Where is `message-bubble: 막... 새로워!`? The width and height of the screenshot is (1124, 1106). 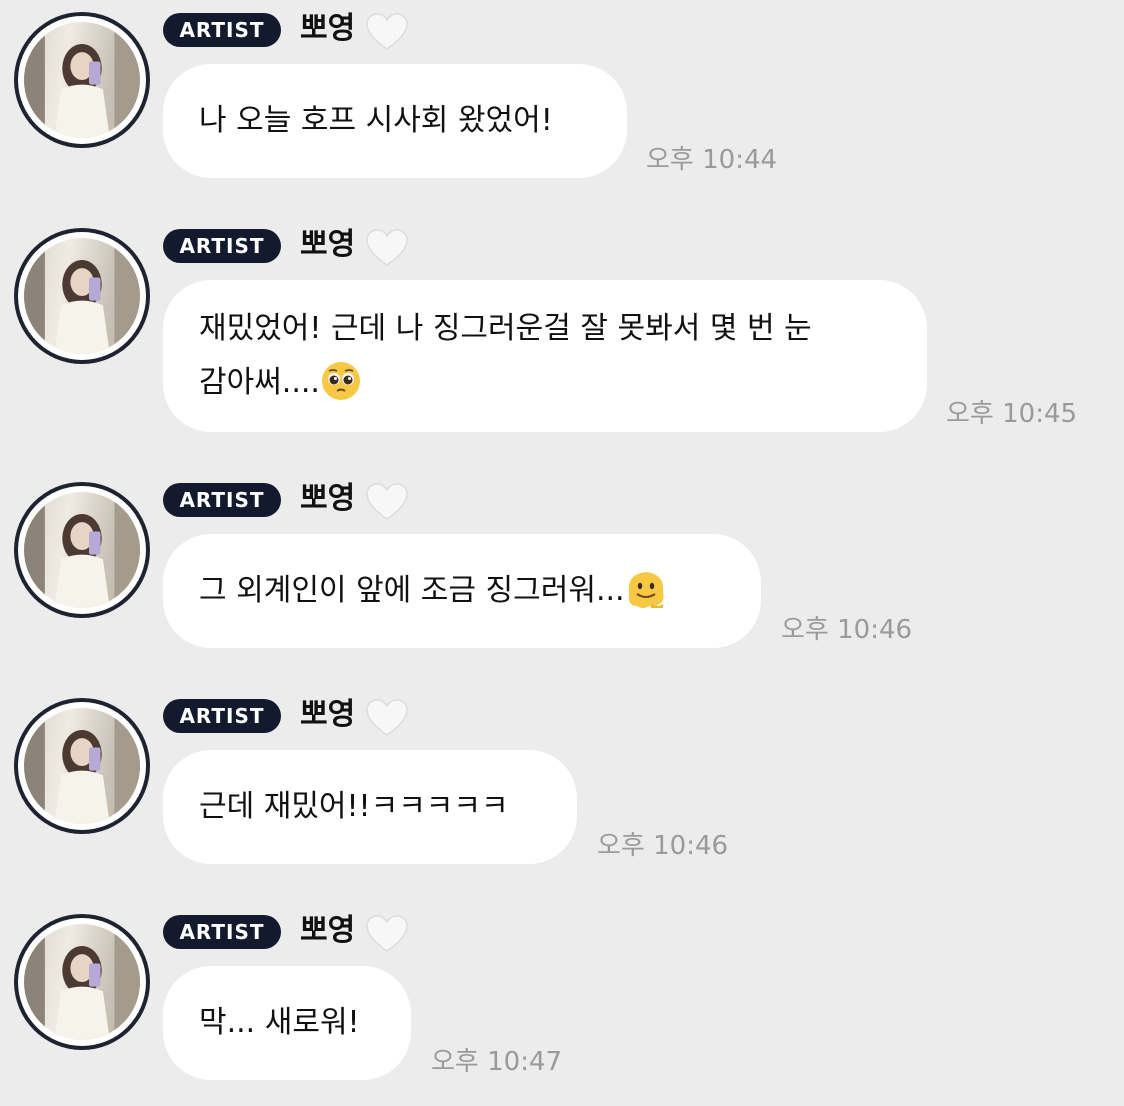
message-bubble: 막... 새로워! is located at coordinates (287, 1023).